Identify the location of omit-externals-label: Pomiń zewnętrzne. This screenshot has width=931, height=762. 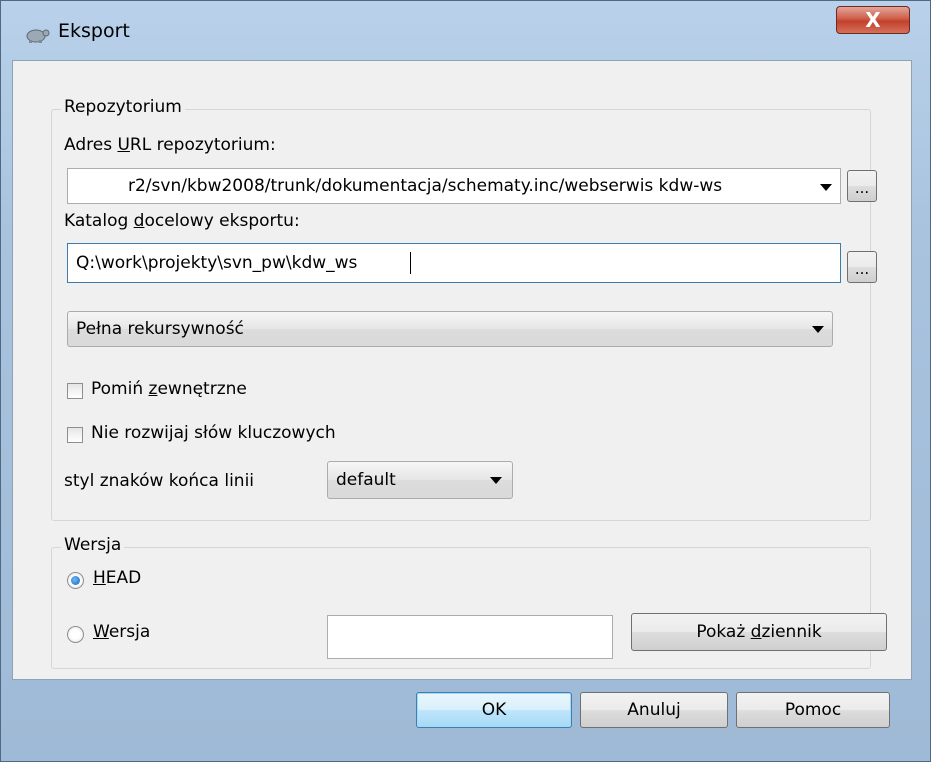
(169, 389).